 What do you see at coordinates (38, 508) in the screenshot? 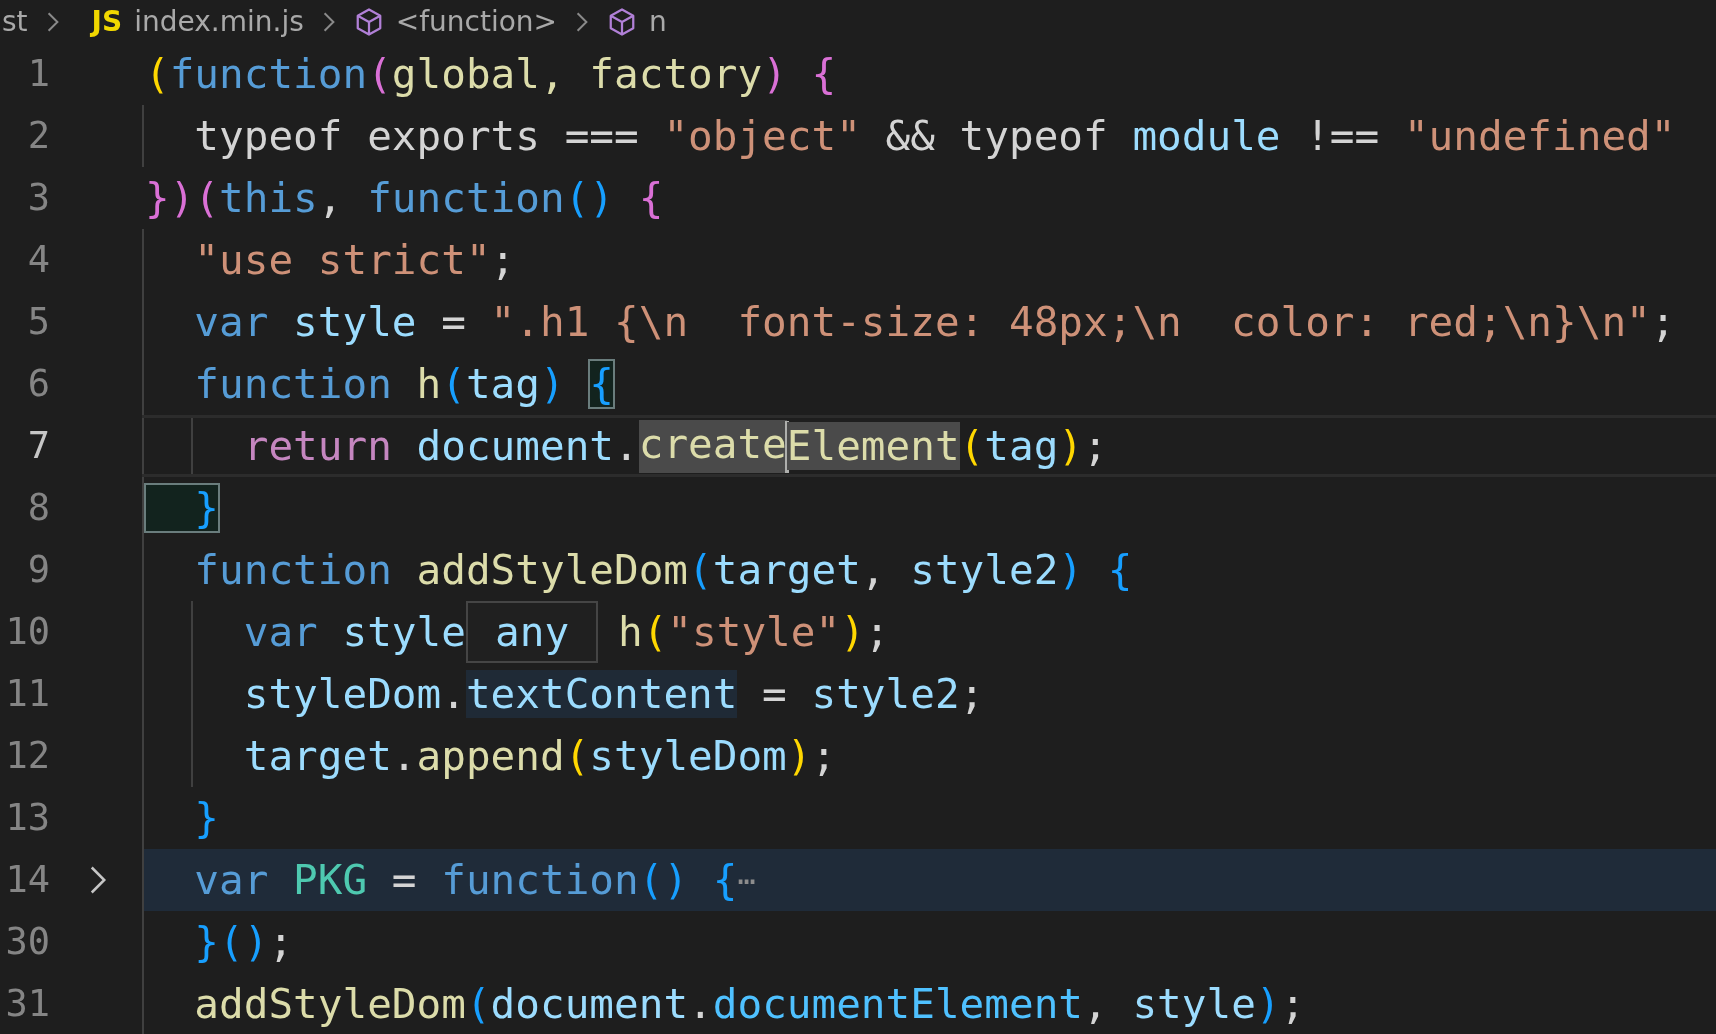
I see `line-number: 8` at bounding box center [38, 508].